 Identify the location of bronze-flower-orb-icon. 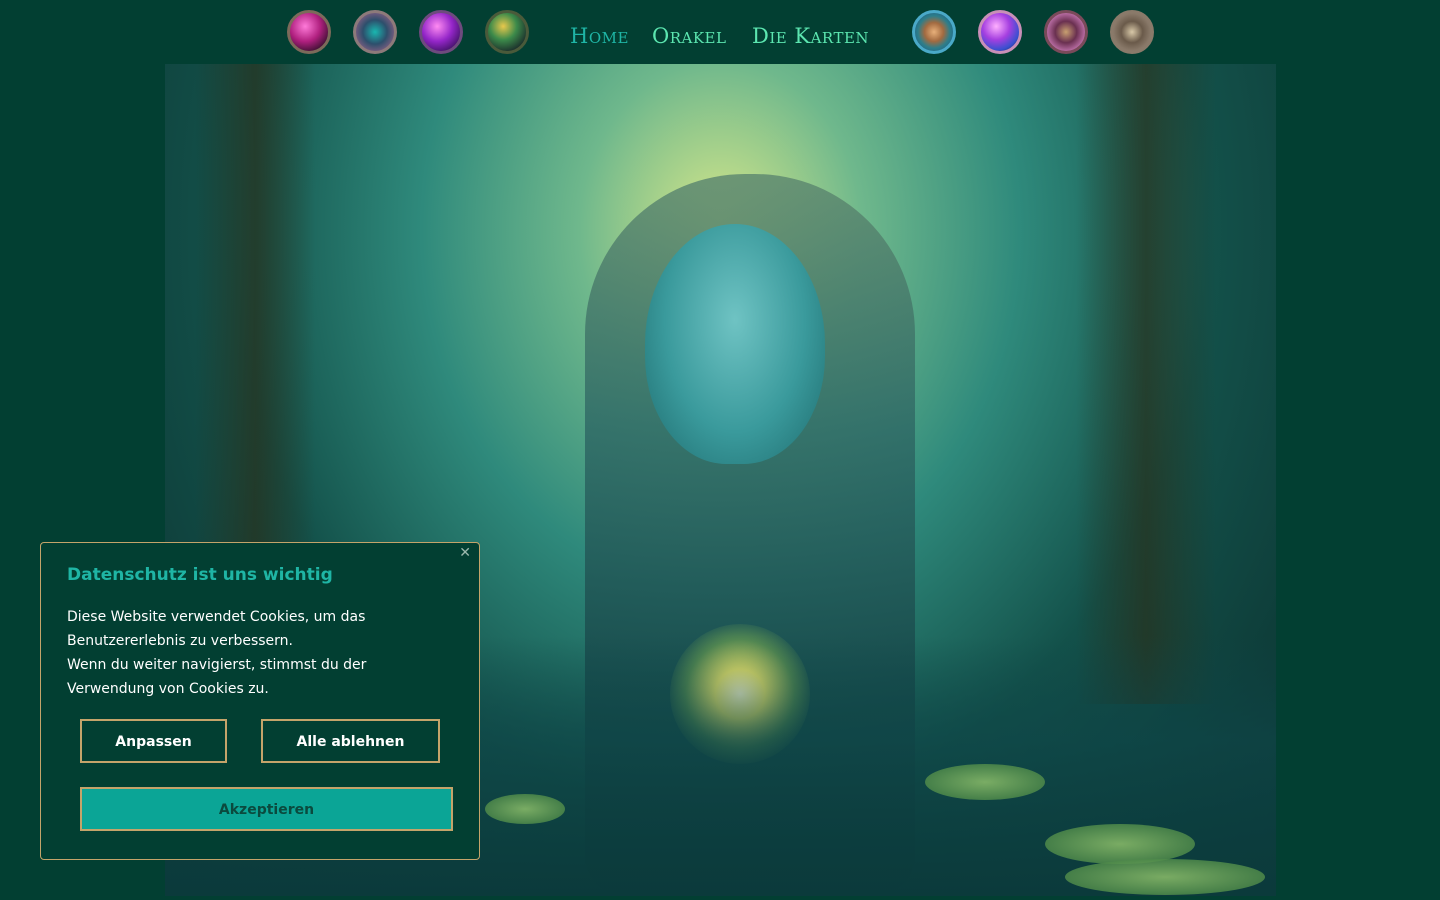
(934, 32).